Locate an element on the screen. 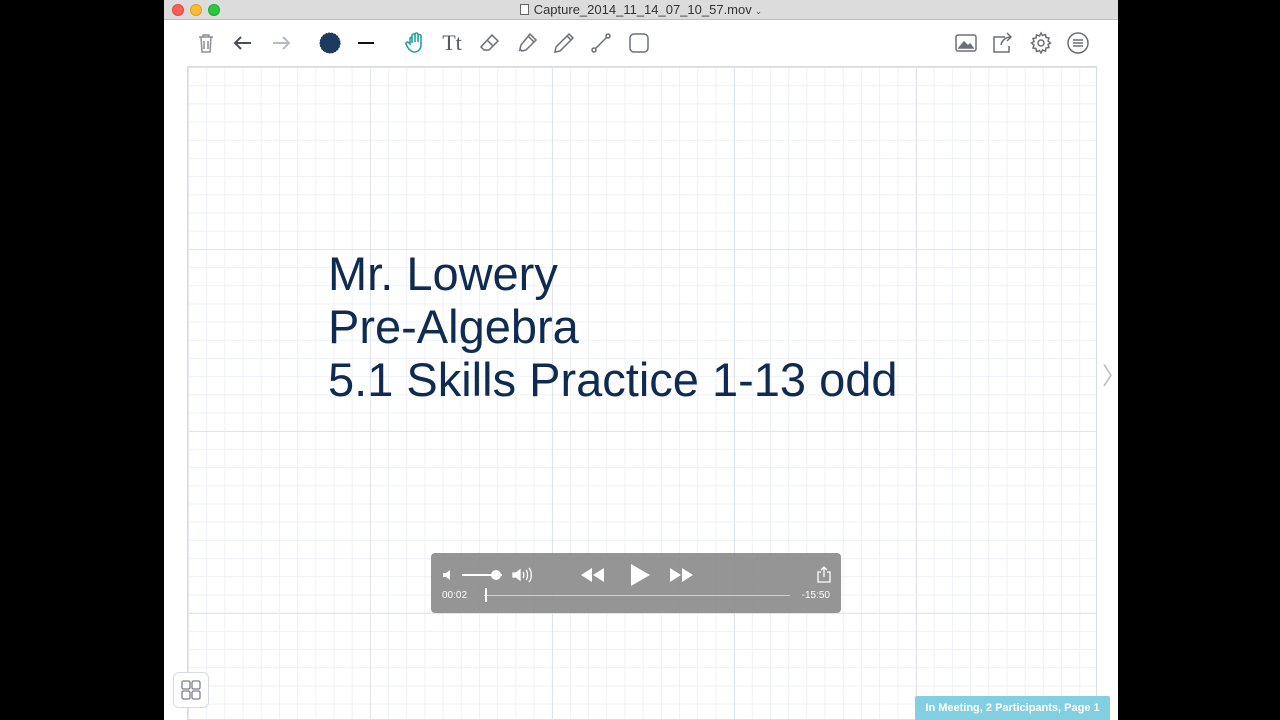 This screenshot has height=720, width=1280. teacher-name-line: Mr. Lowery is located at coordinates (443, 273).